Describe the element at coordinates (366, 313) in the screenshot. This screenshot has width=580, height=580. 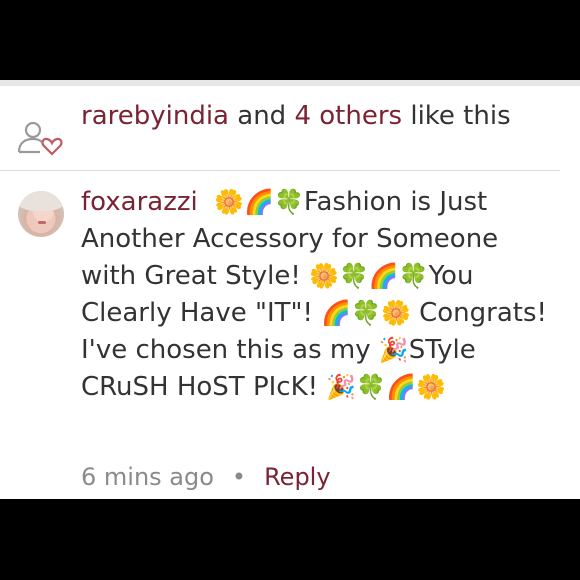
I see `emoji-group-2: 🌈🍀🌼` at that location.